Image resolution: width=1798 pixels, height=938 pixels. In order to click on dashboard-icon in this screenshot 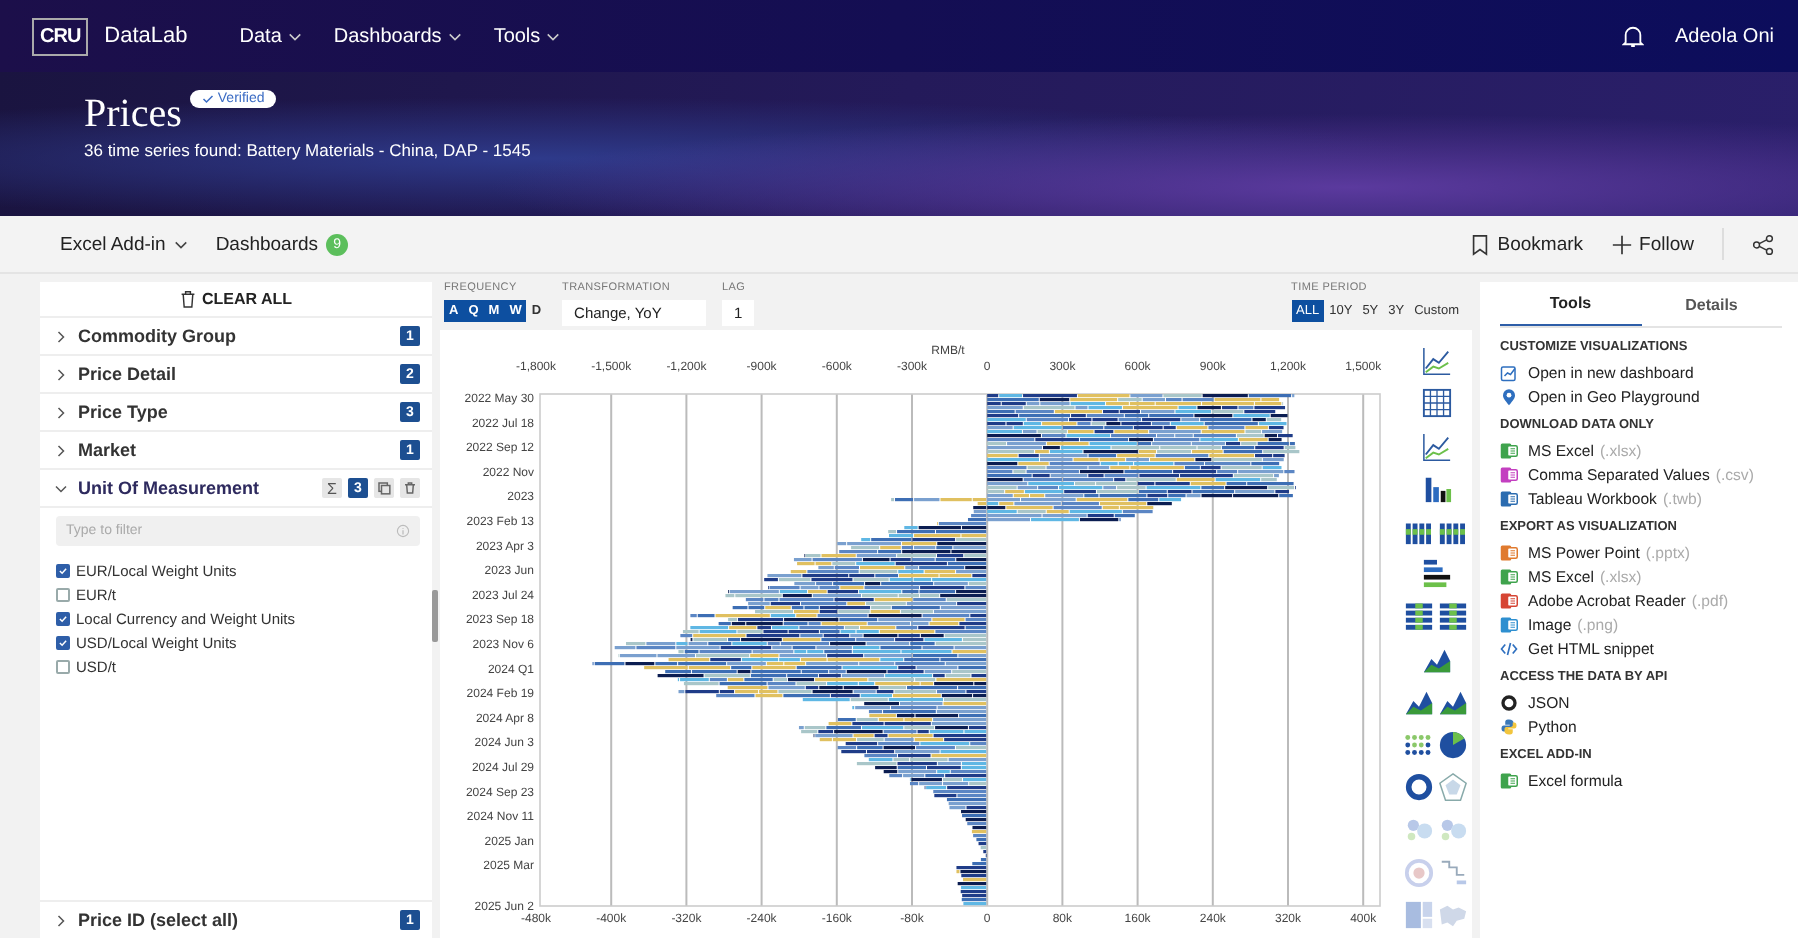, I will do `click(1509, 372)`.